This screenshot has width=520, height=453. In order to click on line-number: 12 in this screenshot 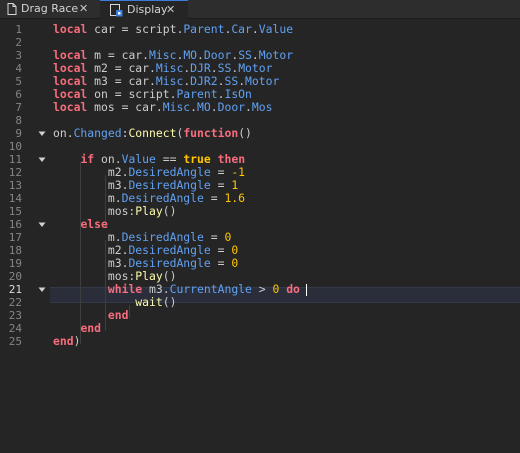, I will do `click(15, 172)`.